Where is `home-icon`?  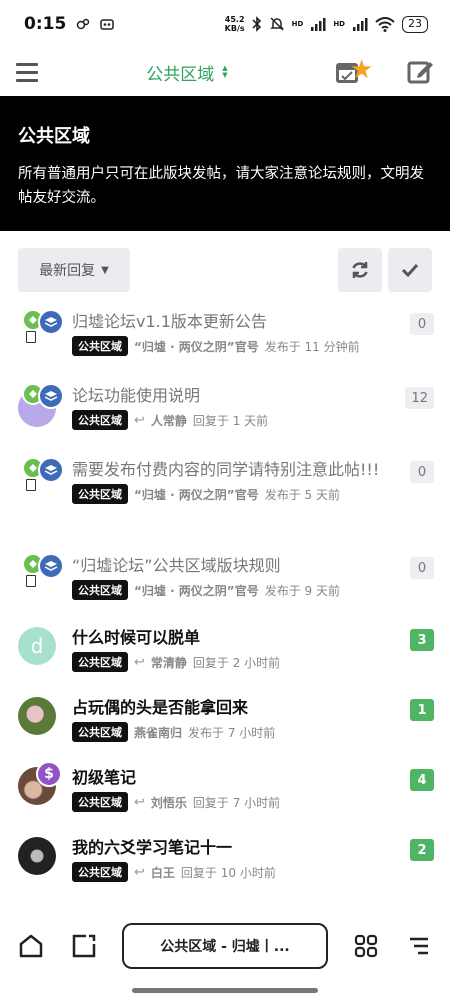
home-icon is located at coordinates (31, 946).